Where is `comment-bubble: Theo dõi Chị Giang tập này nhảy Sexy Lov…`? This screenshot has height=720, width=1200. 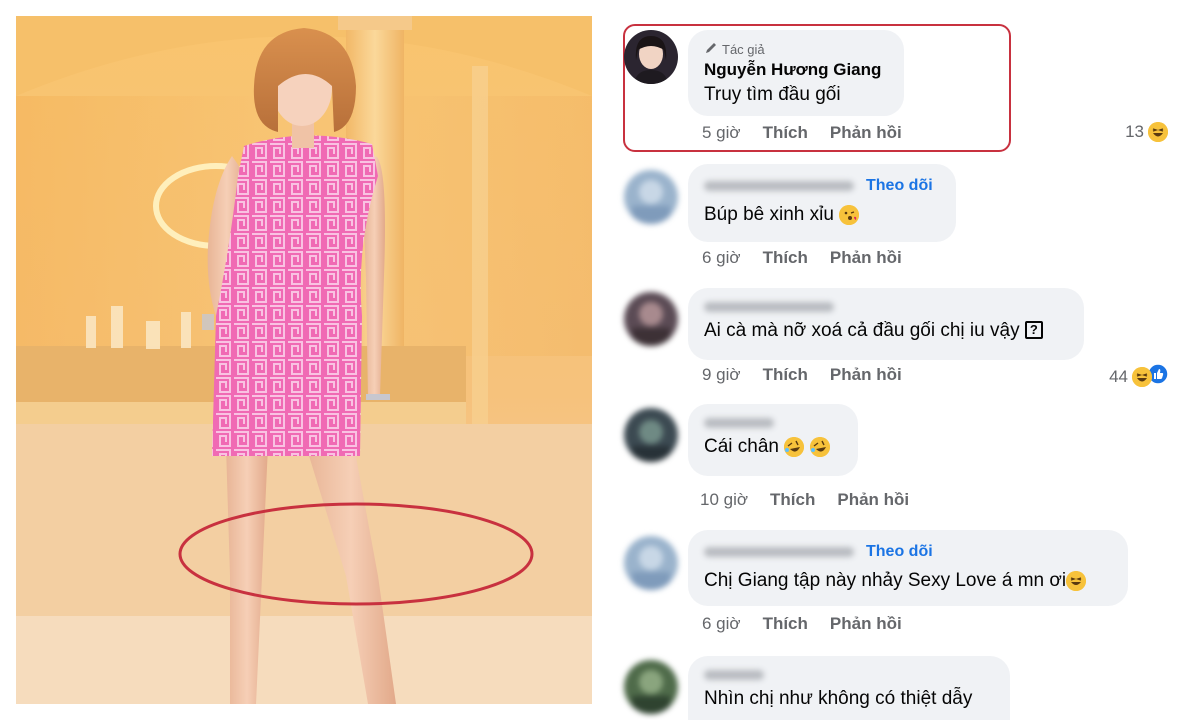
comment-bubble: Theo dõi Chị Giang tập này nhảy Sexy Lov… is located at coordinates (908, 568).